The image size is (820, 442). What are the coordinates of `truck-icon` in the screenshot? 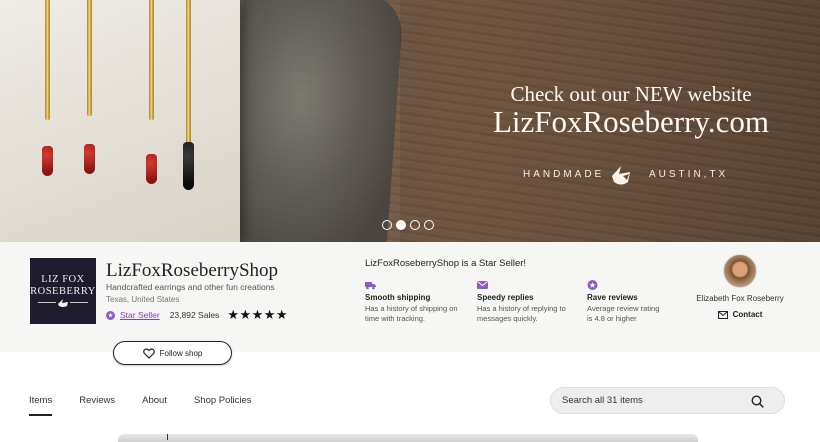 It's located at (370, 286).